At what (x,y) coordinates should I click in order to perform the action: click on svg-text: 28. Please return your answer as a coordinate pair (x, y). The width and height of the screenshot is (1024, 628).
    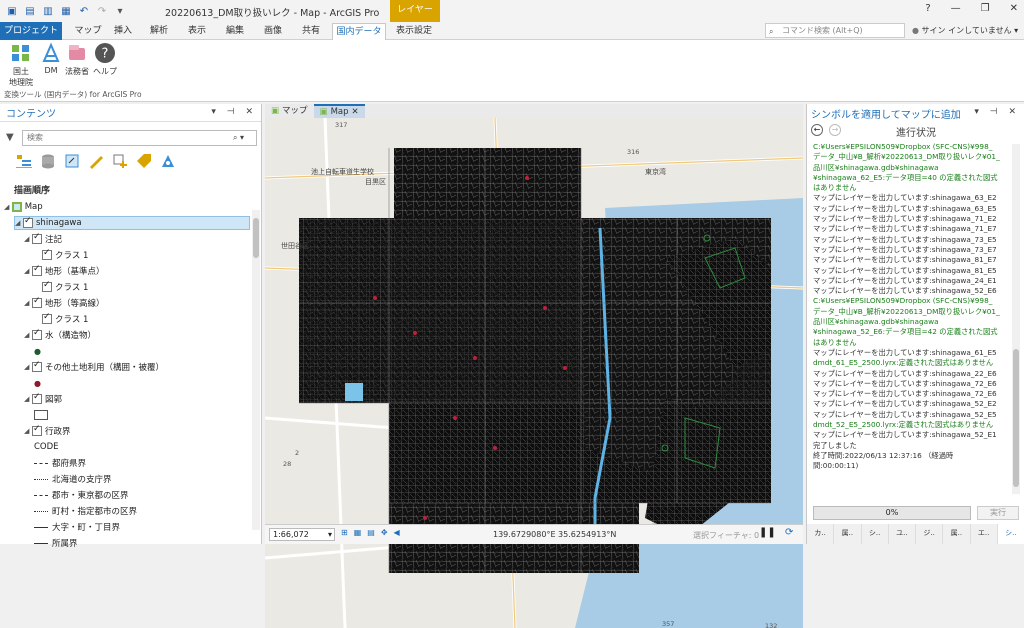
    Looking at the image, I should click on (287, 464).